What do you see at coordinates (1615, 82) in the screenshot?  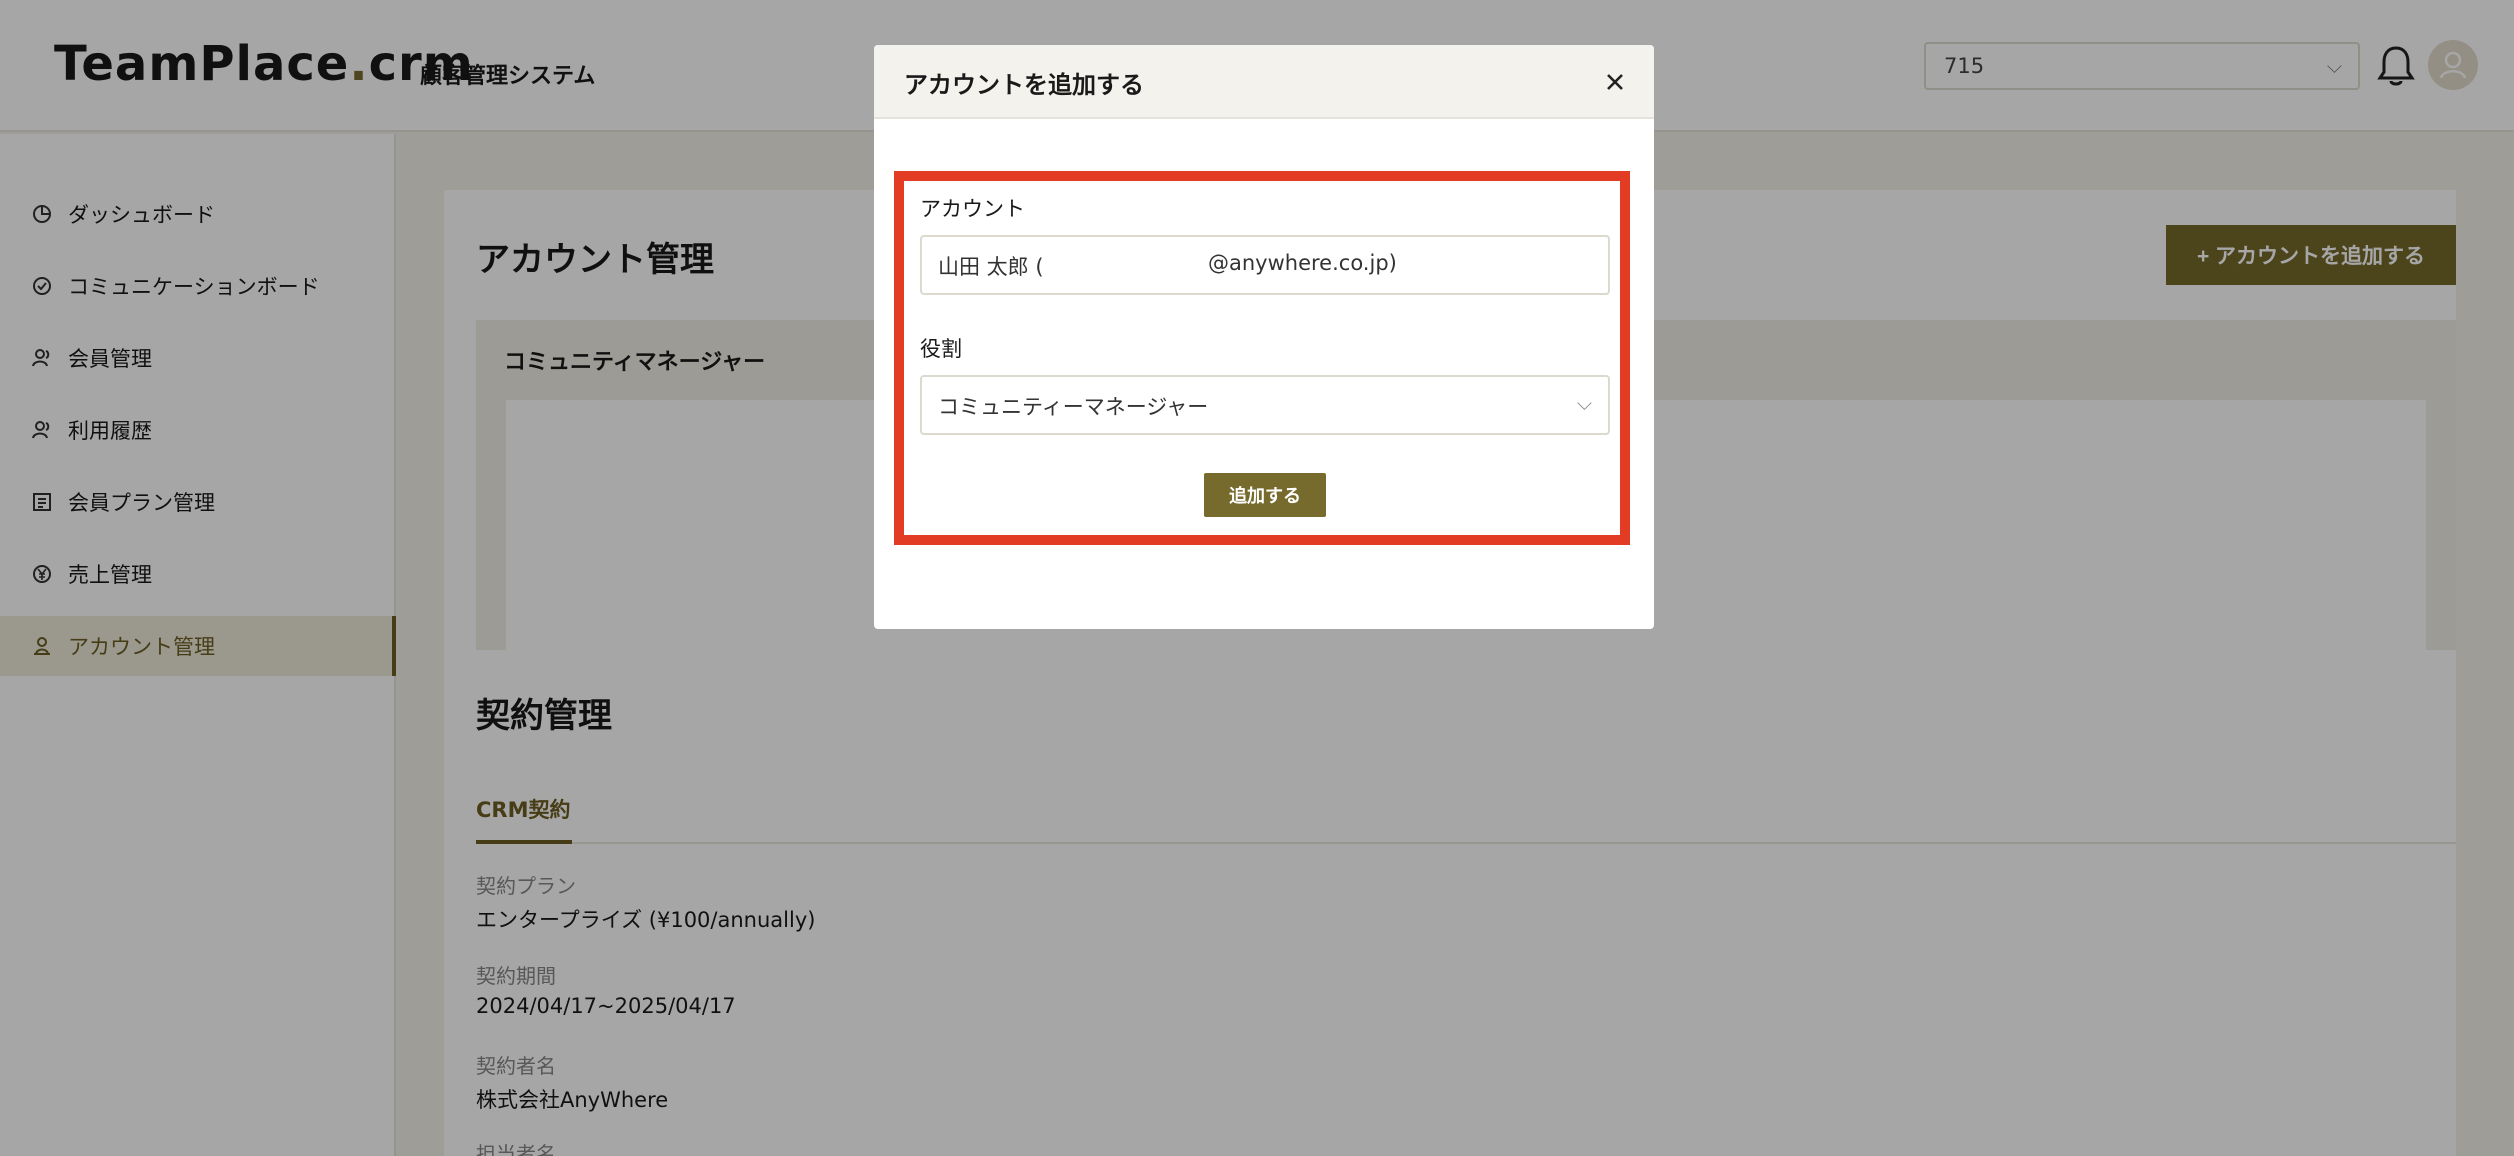 I see `close-icon` at bounding box center [1615, 82].